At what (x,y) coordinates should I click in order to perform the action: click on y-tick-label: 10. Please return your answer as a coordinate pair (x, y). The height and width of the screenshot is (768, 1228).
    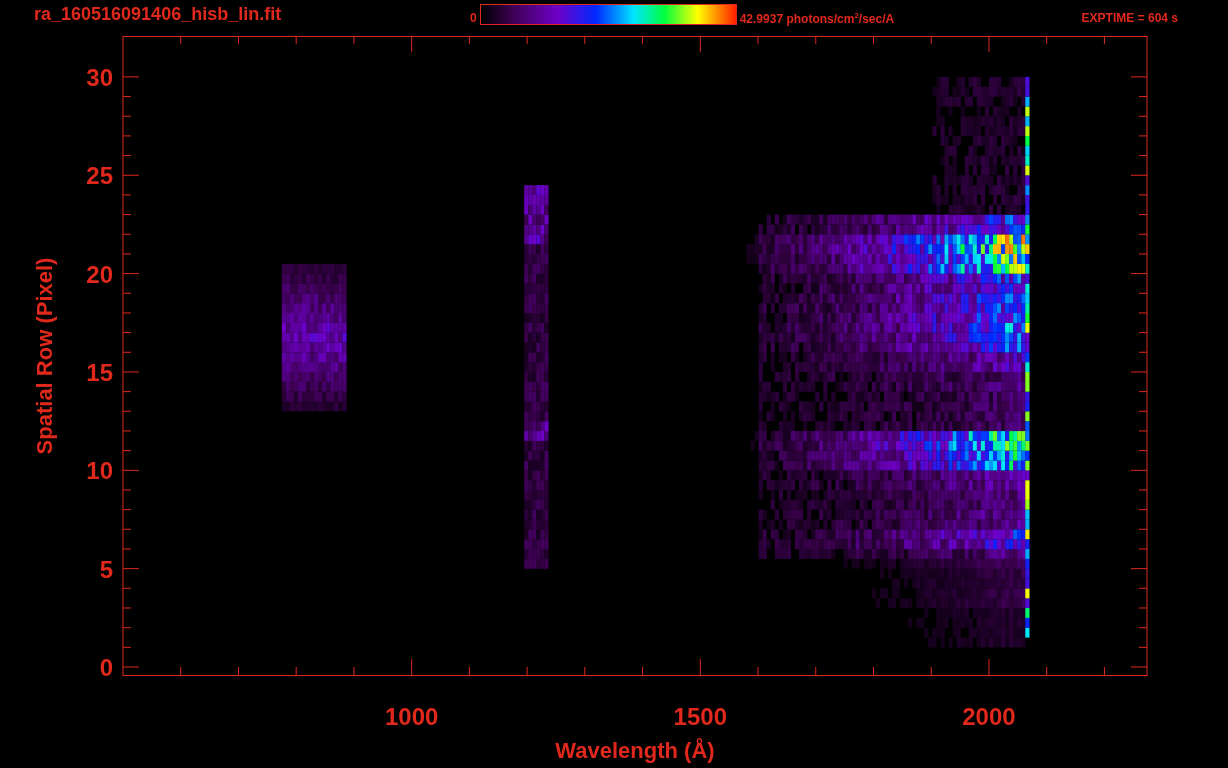
    Looking at the image, I should click on (99, 471).